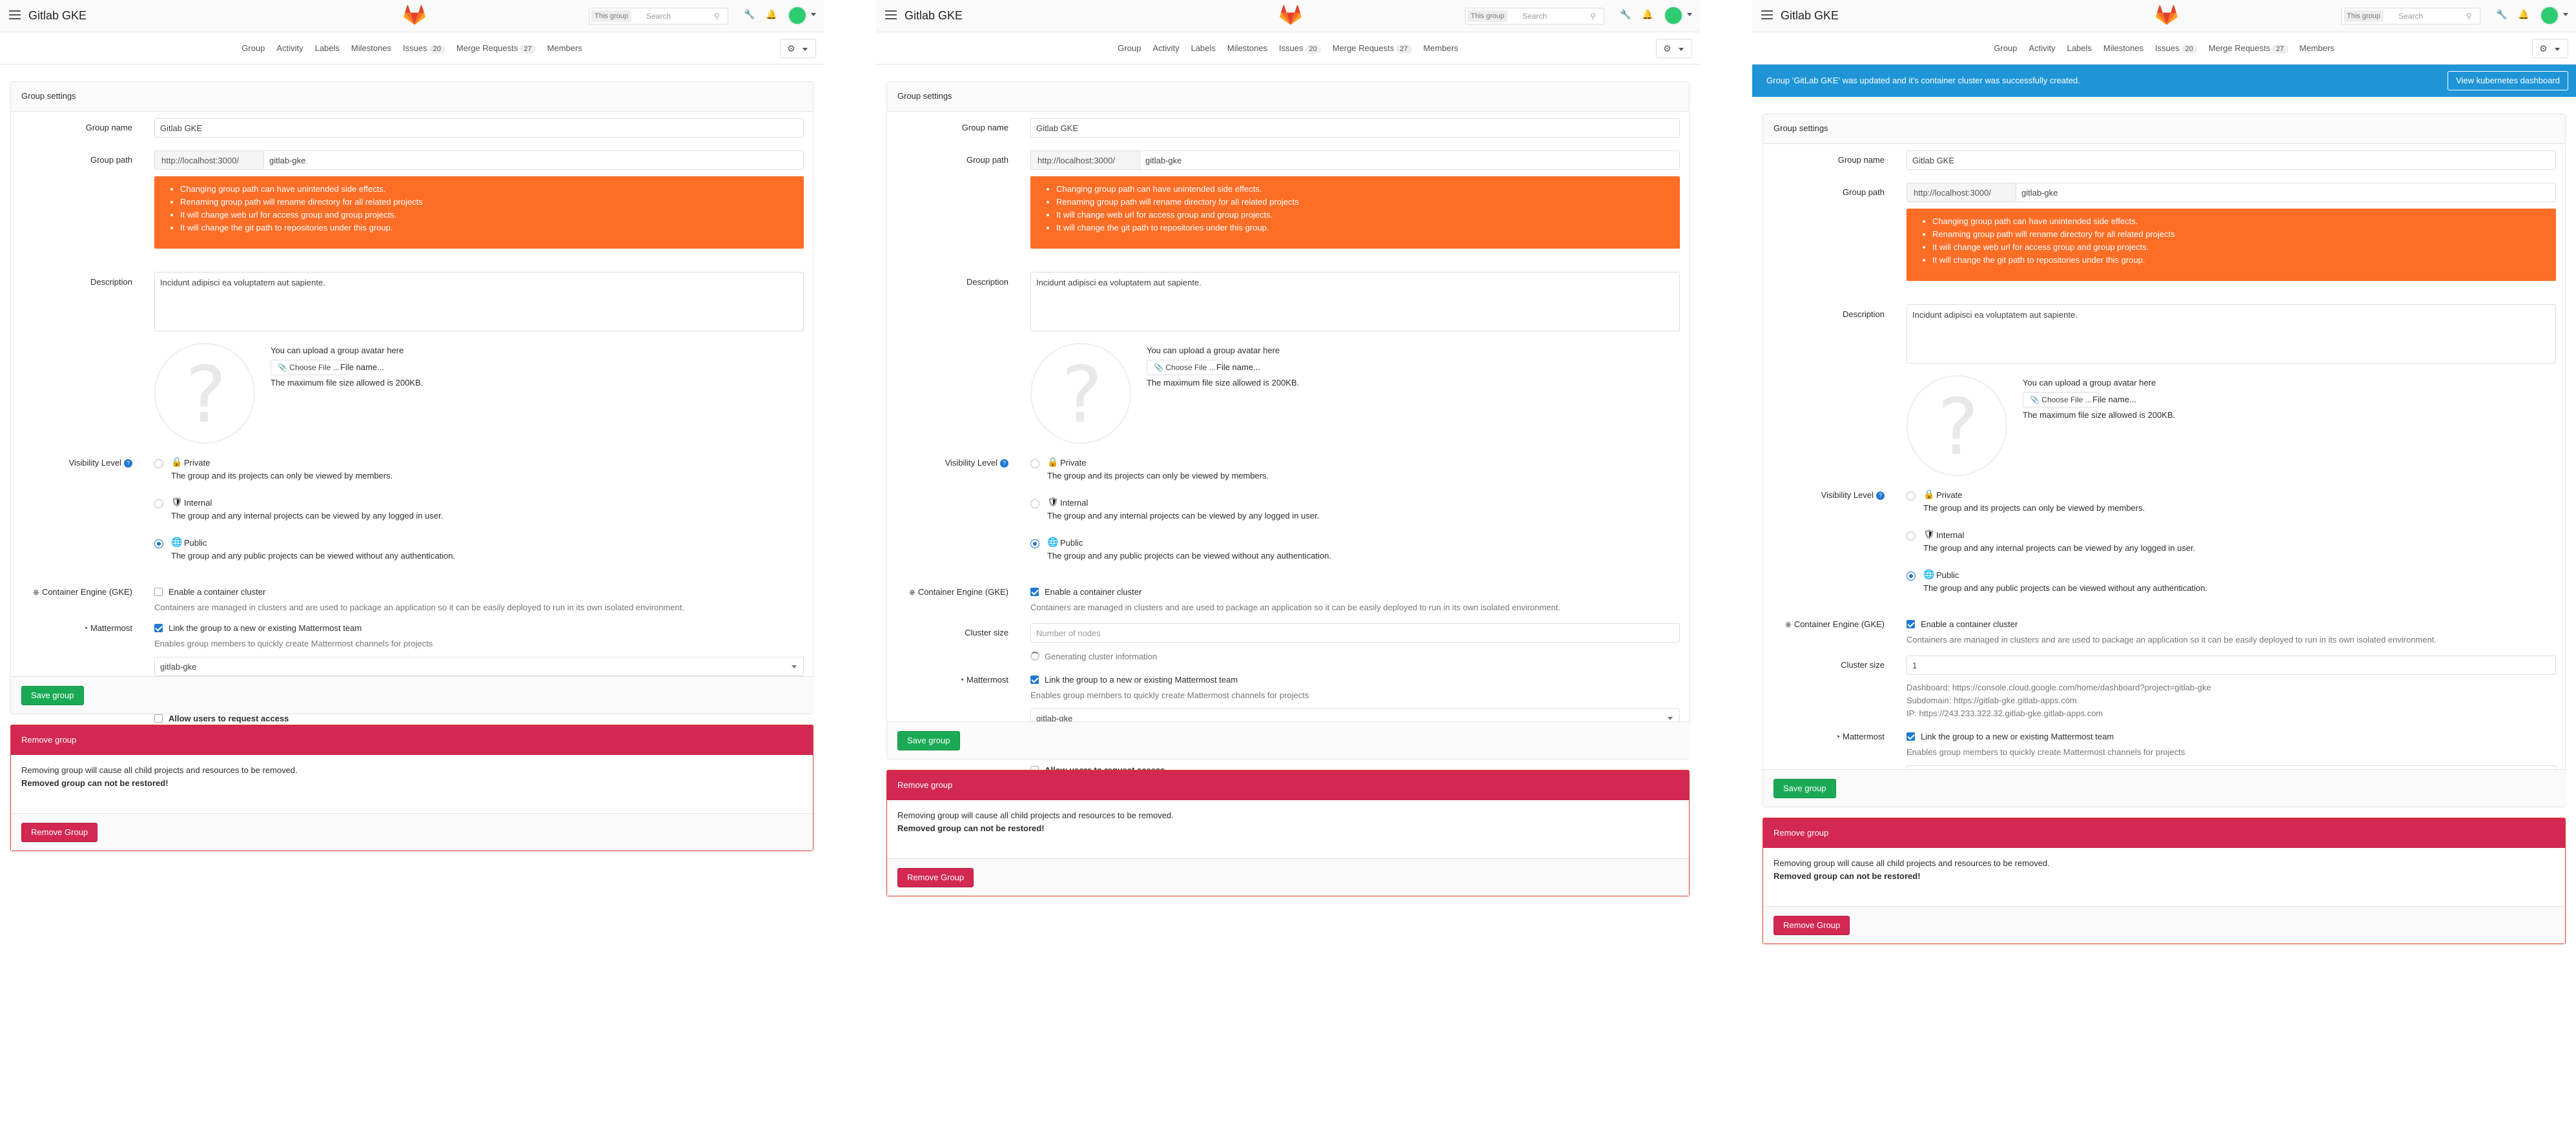 The image size is (2576, 1136). Describe the element at coordinates (1355, 633) in the screenshot. I see `cluster-size-field: Number of nodes` at that location.